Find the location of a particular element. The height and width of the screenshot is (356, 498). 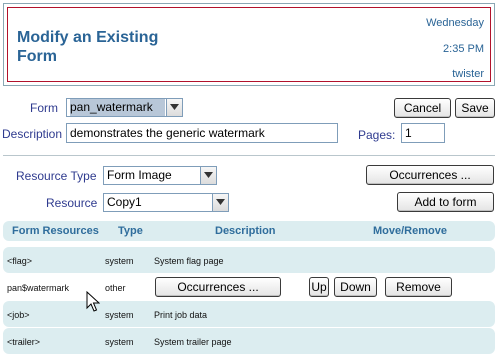

form-select: pan_watermark is located at coordinates (124, 107).